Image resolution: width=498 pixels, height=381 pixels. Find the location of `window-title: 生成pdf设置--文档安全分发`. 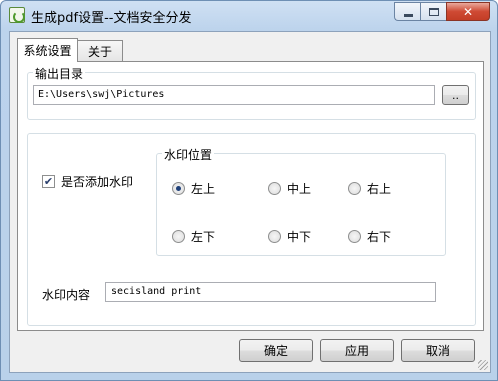

window-title: 生成pdf设置--文档安全分发 is located at coordinates (111, 18).